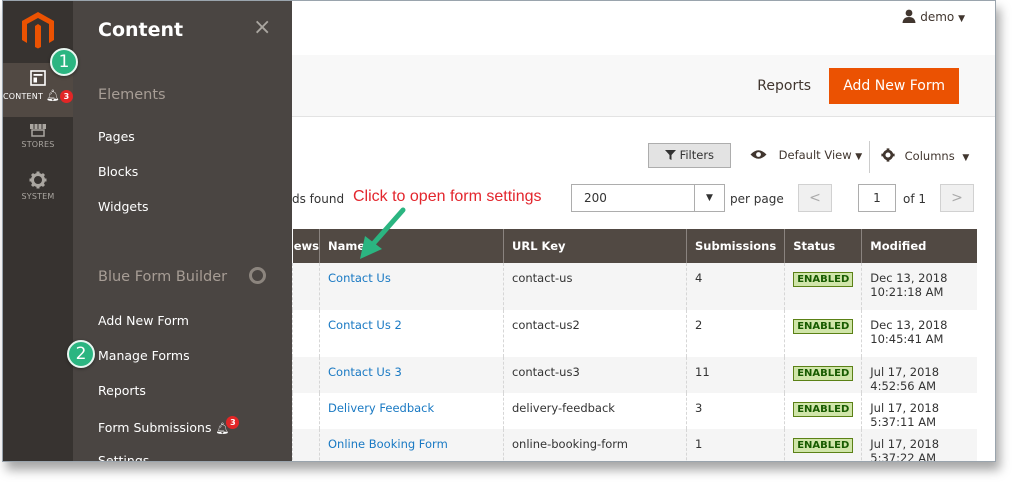 The height and width of the screenshot is (491, 1024). Describe the element at coordinates (823, 246) in the screenshot. I see `column-header-status: Status` at that location.